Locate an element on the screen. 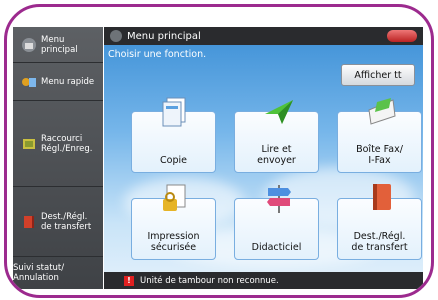 The width and height of the screenshot is (438, 300). counter-button is located at coordinates (402, 36).